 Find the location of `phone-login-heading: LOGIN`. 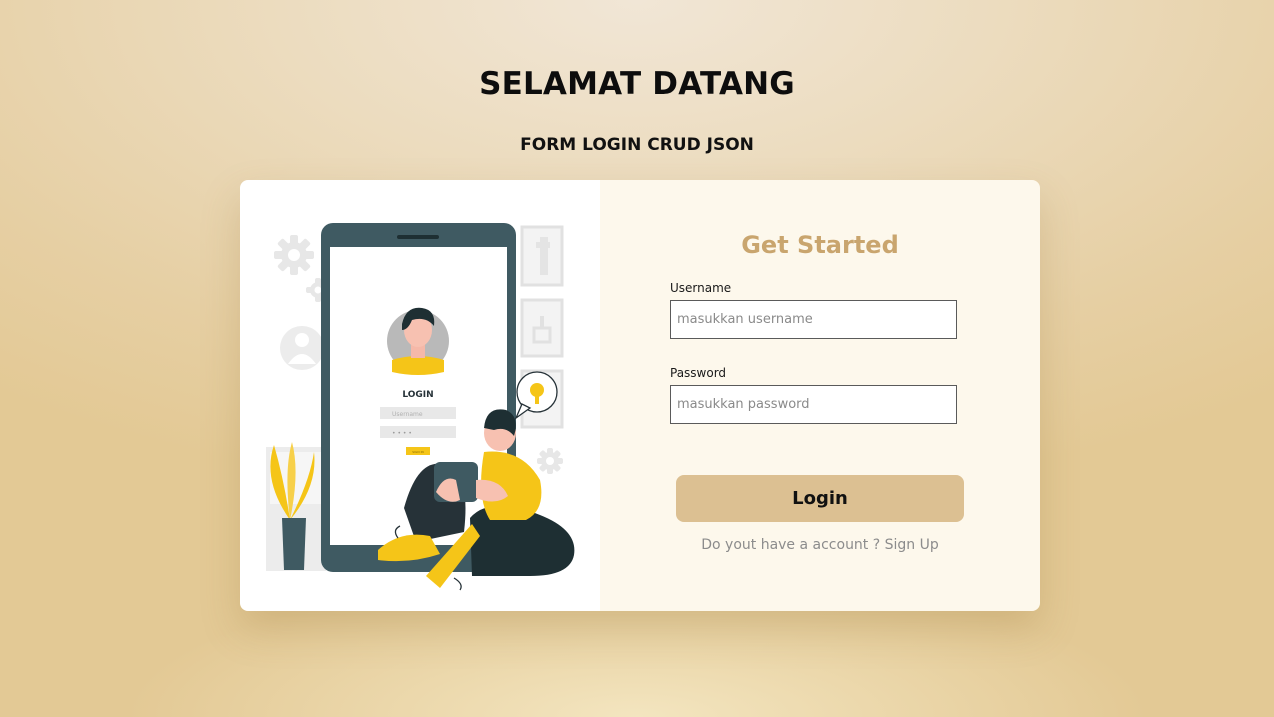

phone-login-heading: LOGIN is located at coordinates (417, 395).